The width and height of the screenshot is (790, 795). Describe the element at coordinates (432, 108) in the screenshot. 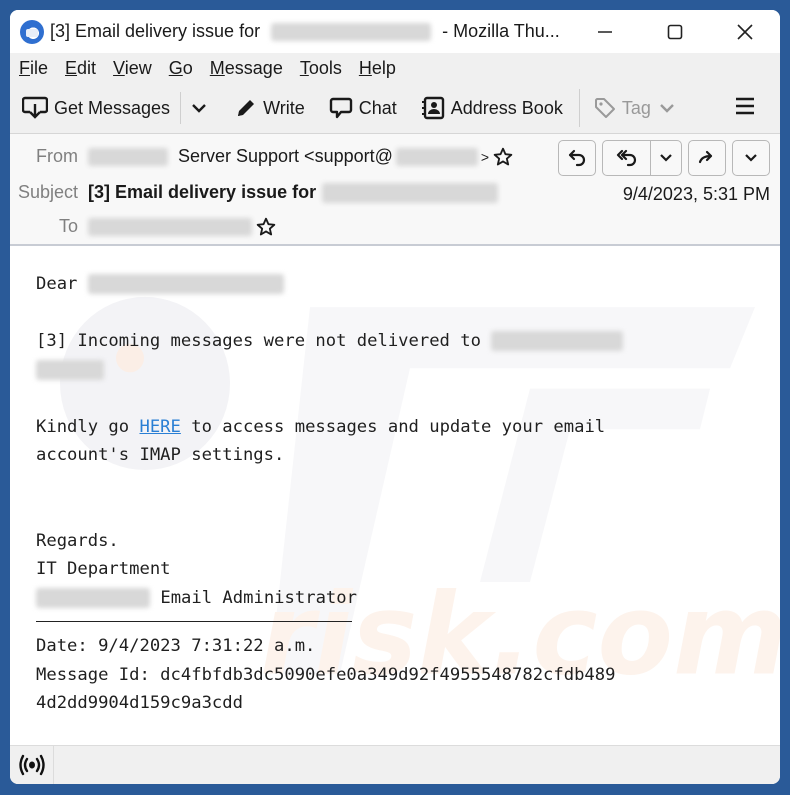

I see `address-book-icon` at that location.